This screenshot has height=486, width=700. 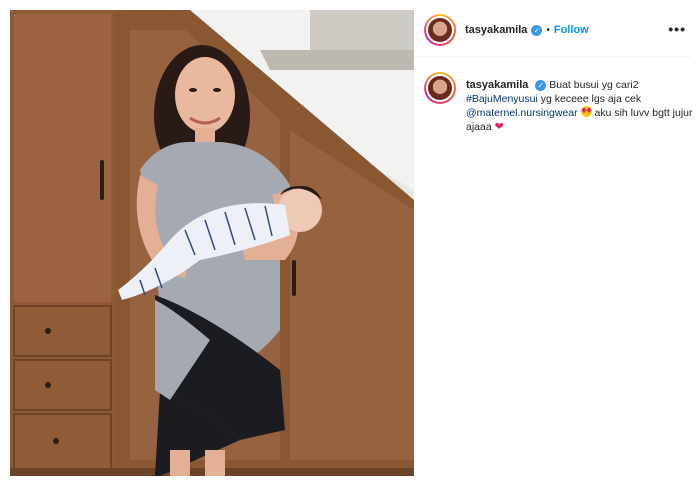 I want to click on caption-text-part-2: yg keceee lgs aja cek, so click(x=591, y=99).